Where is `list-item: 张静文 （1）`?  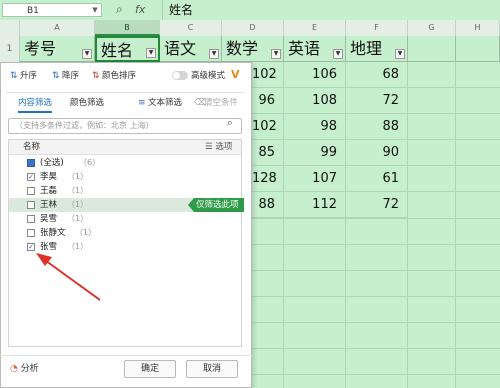 list-item: 张静文 （1） is located at coordinates (125, 233).